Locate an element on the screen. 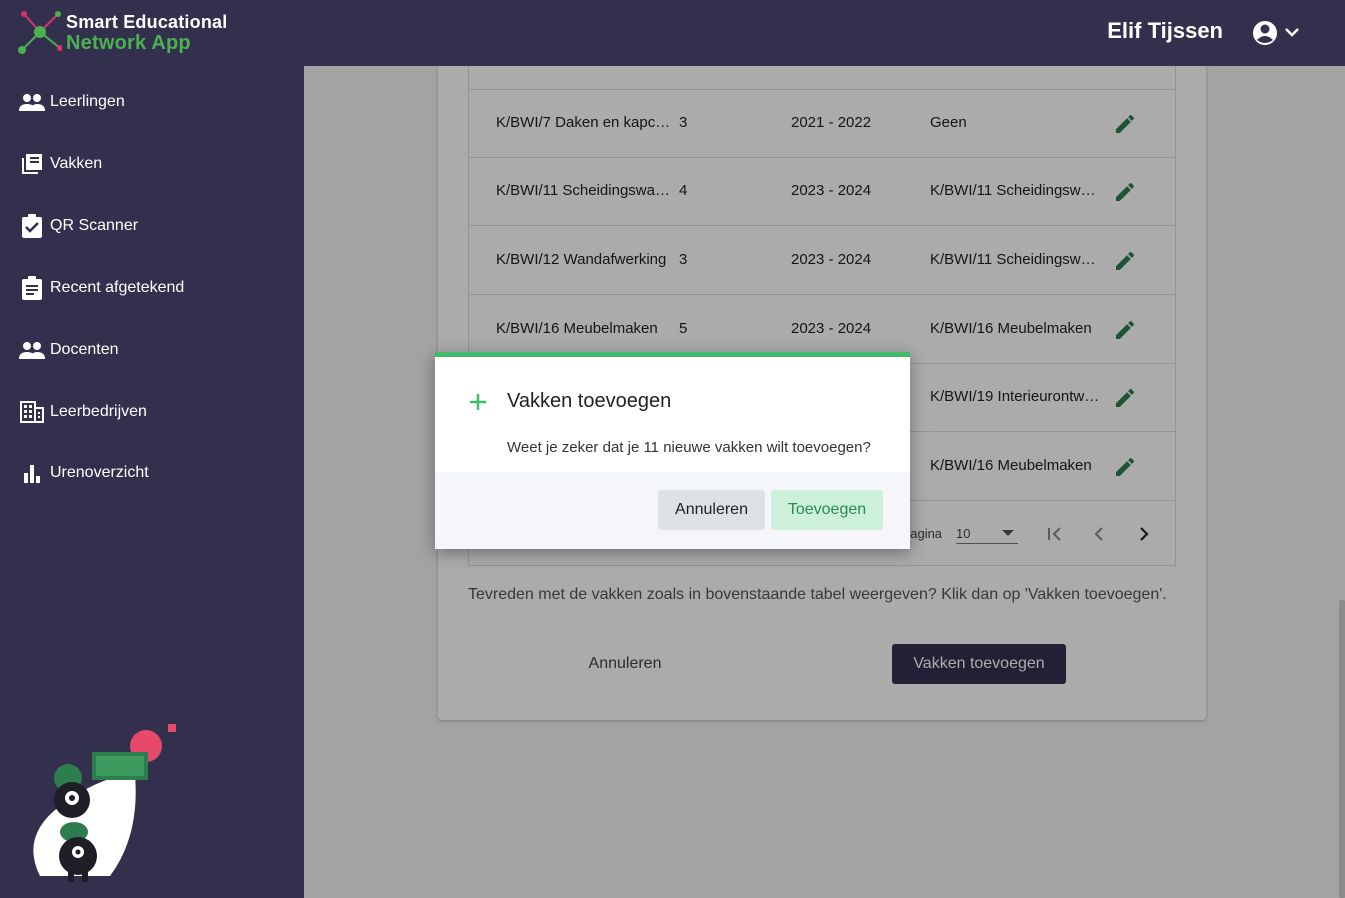 The height and width of the screenshot is (898, 1345). user-menu-button is located at coordinates (1279, 33).